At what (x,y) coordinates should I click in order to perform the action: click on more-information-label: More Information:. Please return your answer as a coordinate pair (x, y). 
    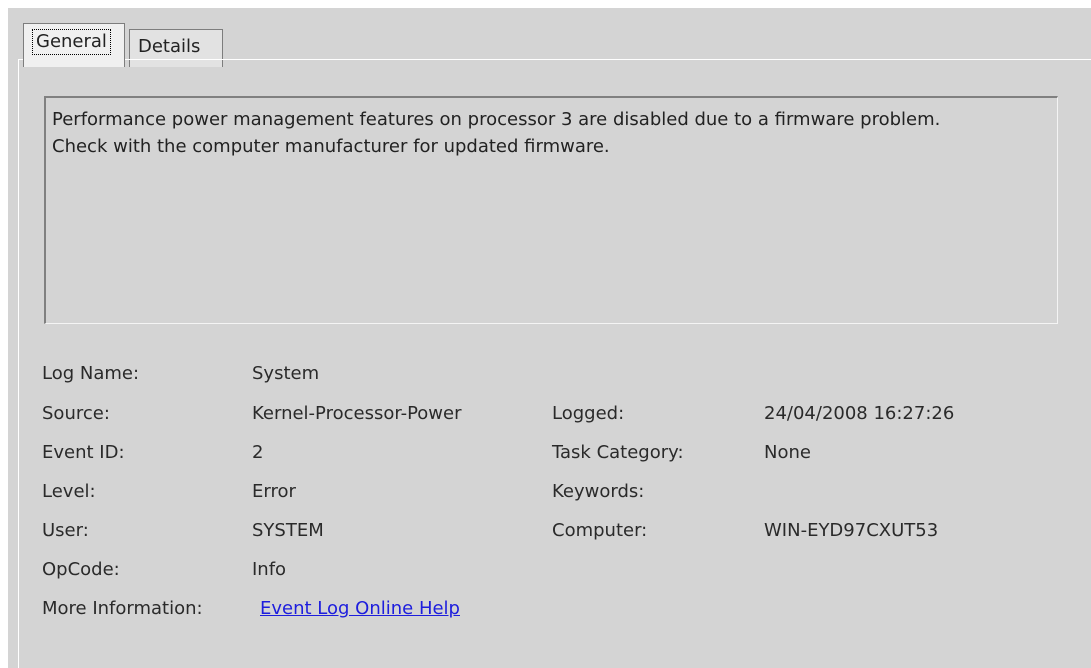
    Looking at the image, I should click on (122, 608).